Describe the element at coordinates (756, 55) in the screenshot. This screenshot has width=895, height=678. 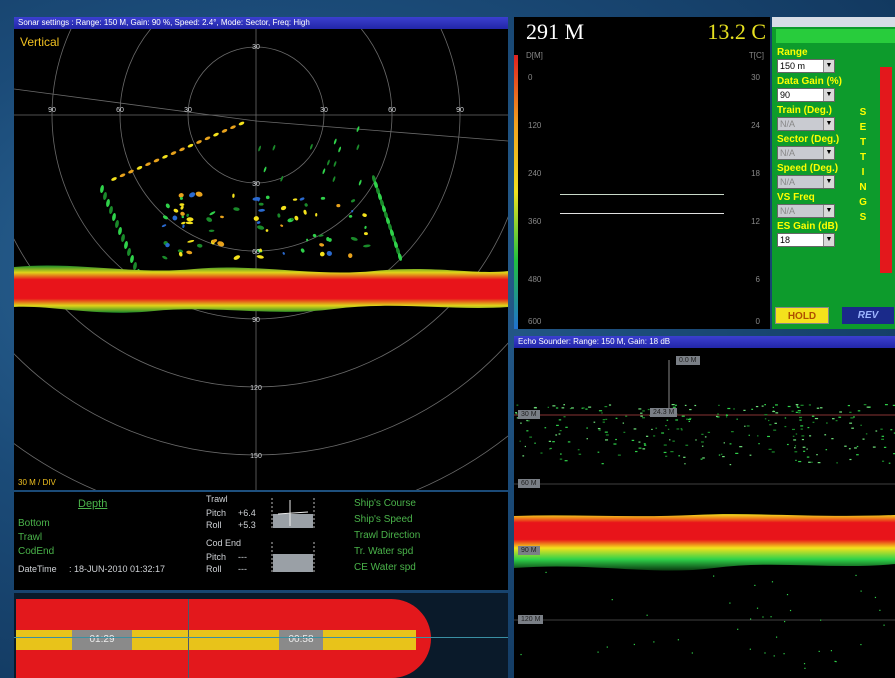
I see `temp-axis-label: T[C]` at that location.